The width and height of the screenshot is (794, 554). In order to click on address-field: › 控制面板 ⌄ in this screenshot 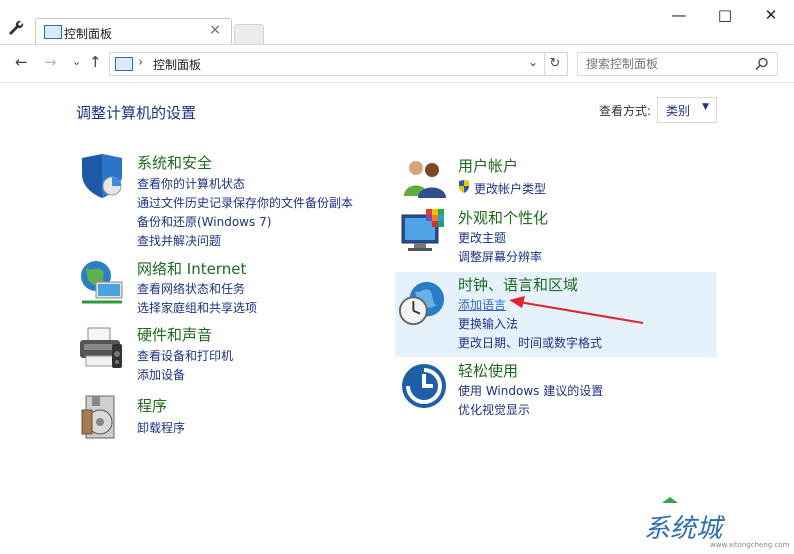, I will do `click(327, 64)`.